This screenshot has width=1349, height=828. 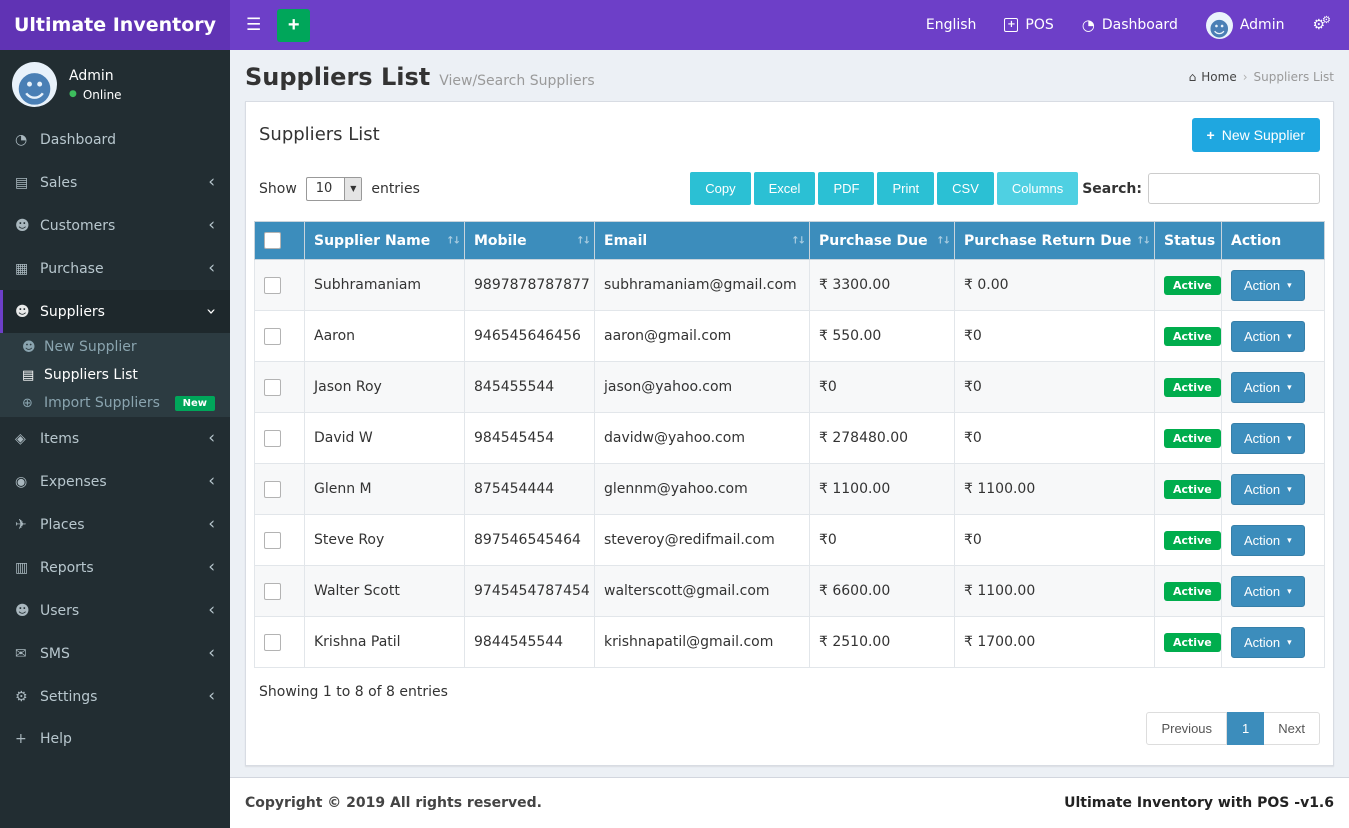 What do you see at coordinates (115, 403) in the screenshot?
I see `sidebar-subitem-import-suppliers: ⊕ Import Suppliers New` at bounding box center [115, 403].